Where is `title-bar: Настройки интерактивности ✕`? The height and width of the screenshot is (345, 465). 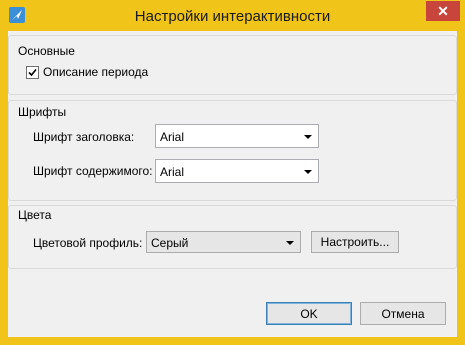 title-bar: Настройки интерактивности ✕ is located at coordinates (232, 15).